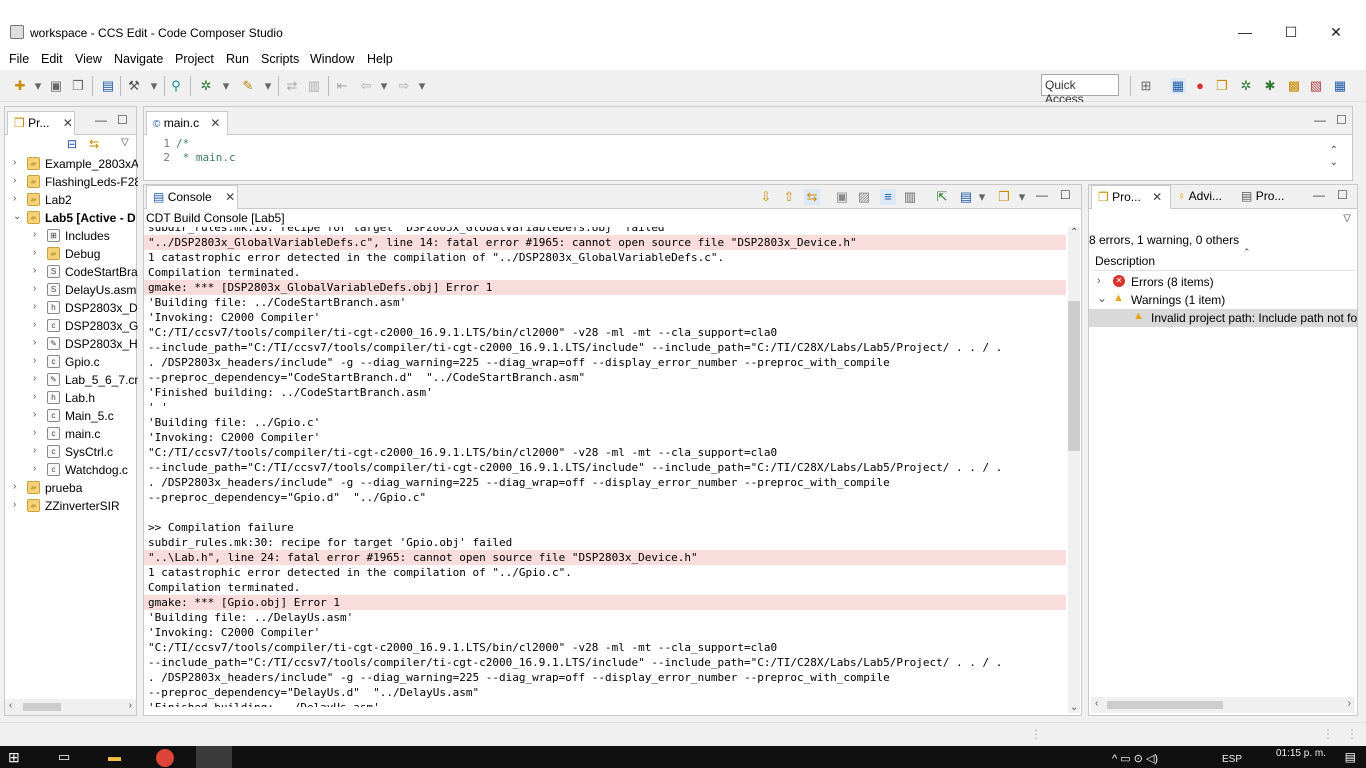 The width and height of the screenshot is (1366, 768). What do you see at coordinates (1223, 300) in the screenshot?
I see `warnings-group-row: ⌄ ▲ Warnings (1 item)` at bounding box center [1223, 300].